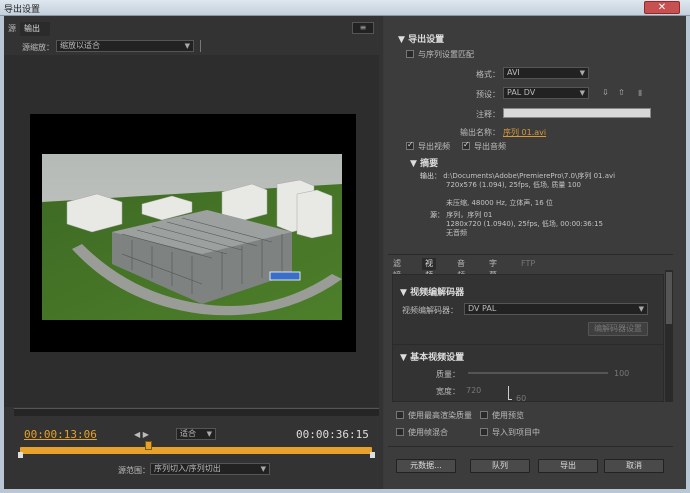 The image size is (690, 493). Describe the element at coordinates (500, 466) in the screenshot. I see `queue-button: 队列` at that location.